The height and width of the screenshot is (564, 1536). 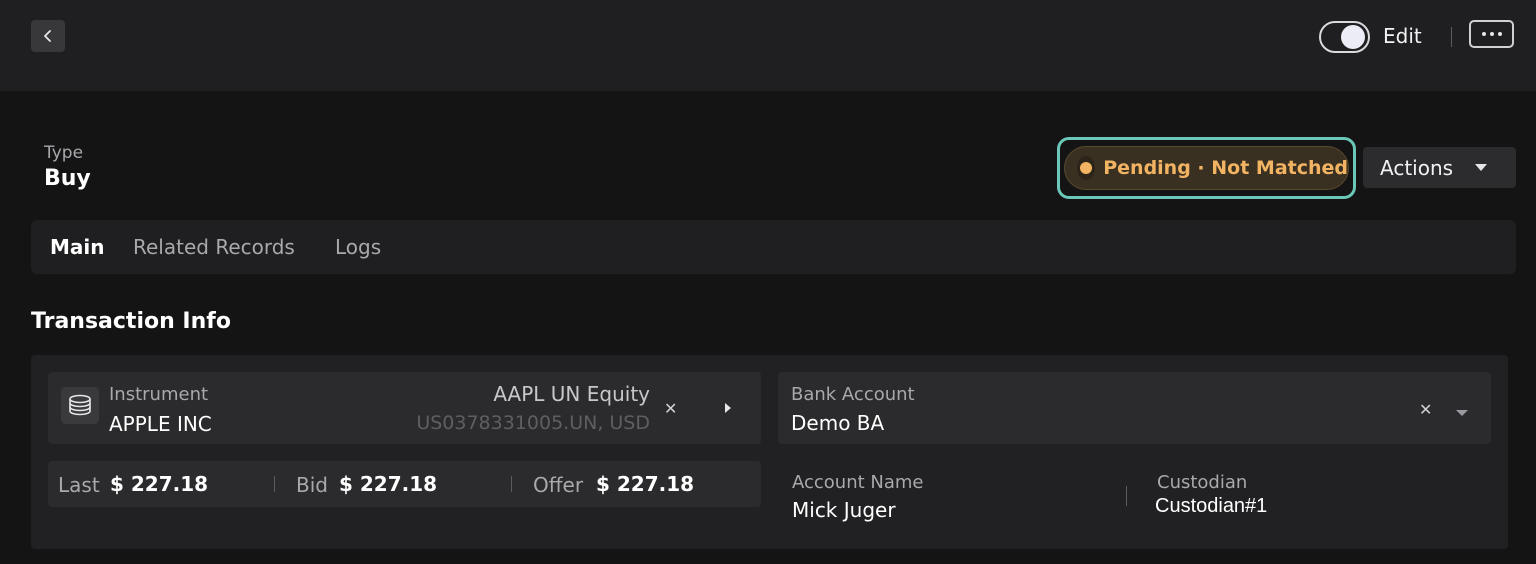 I want to click on last-label: Last, so click(x=79, y=485).